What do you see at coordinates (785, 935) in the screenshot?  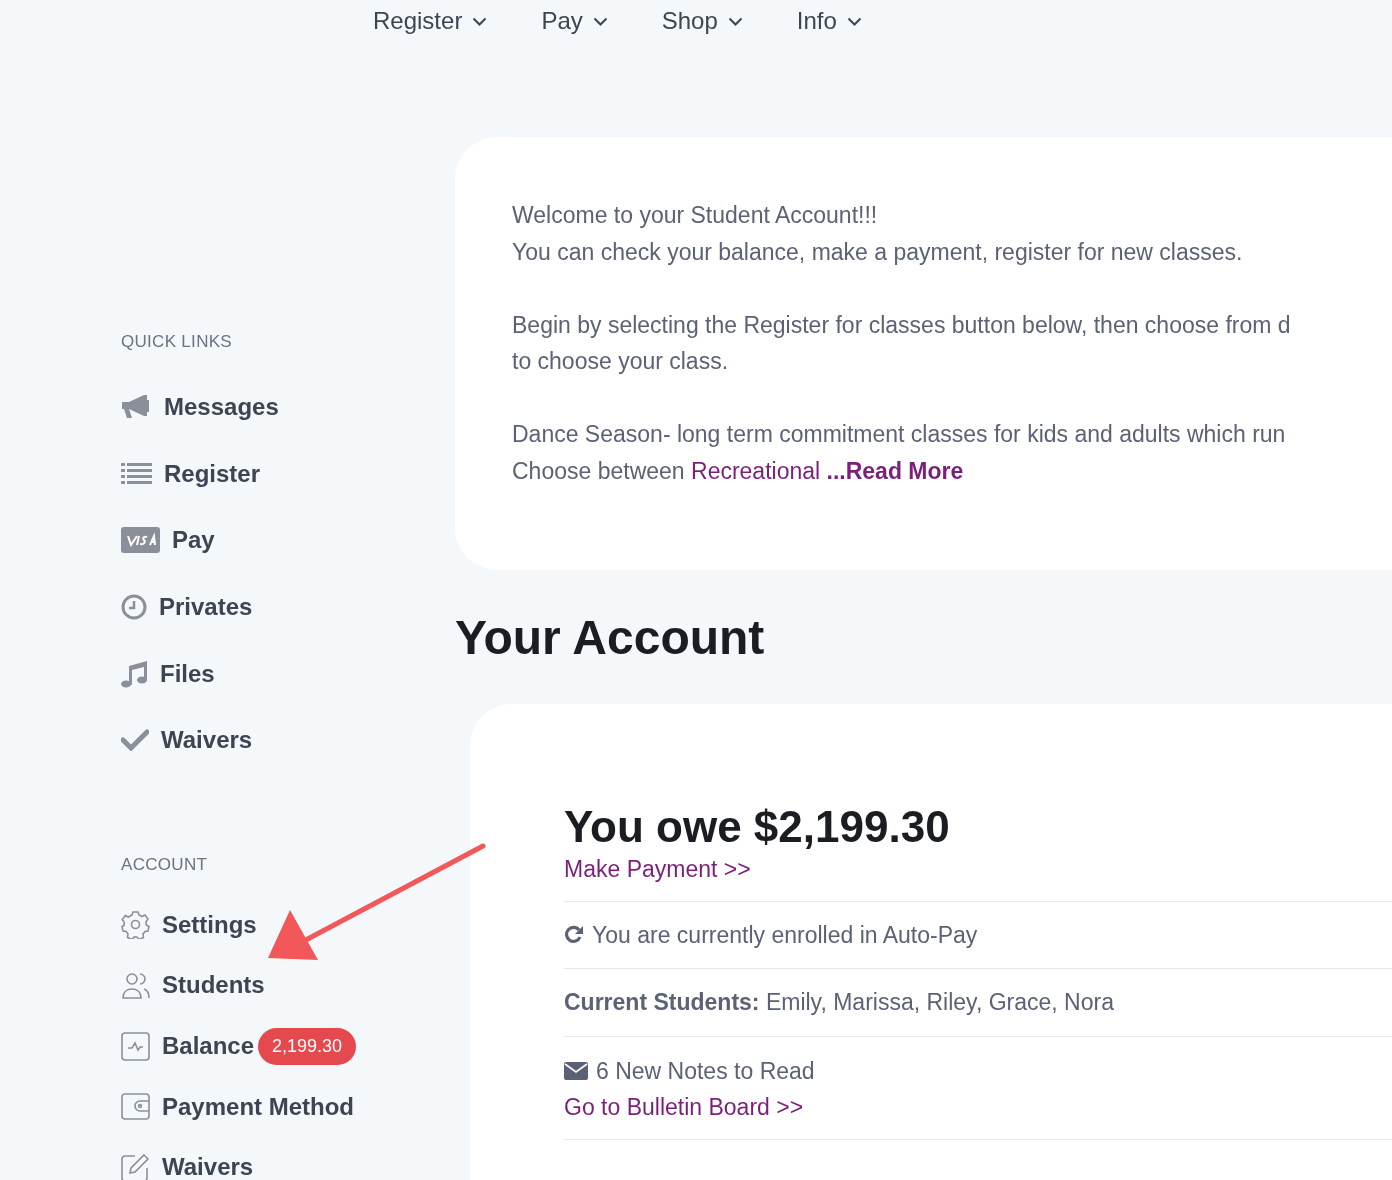 I see `autopay-status: You are currently enrolled in Auto-Pay` at bounding box center [785, 935].